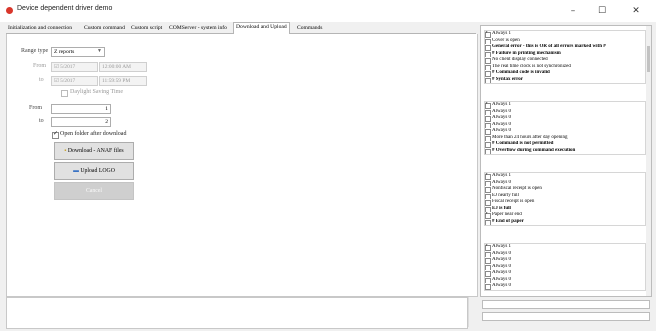 This screenshot has width=656, height=331. I want to click on title-bar: Device dependent driver demo – ☐ ✕, so click(328, 11).